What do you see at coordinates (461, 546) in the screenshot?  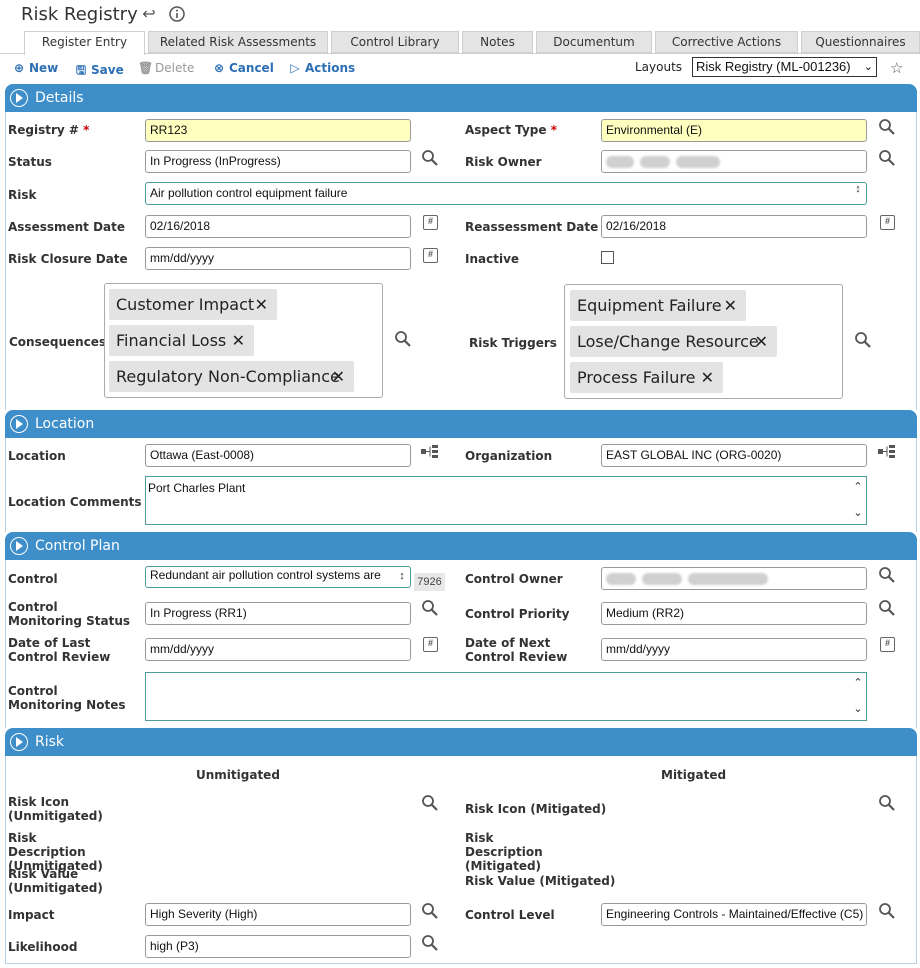 I see `section-control-plan-header: Control Plan` at bounding box center [461, 546].